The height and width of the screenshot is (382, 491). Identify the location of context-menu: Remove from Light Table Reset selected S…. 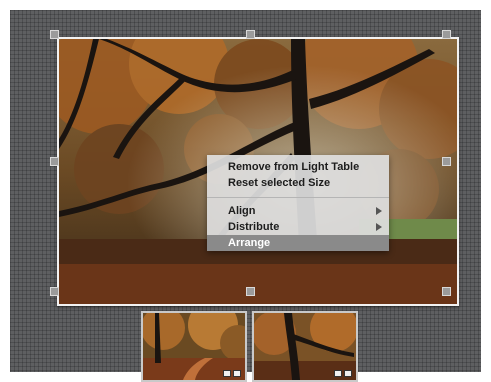
(298, 203).